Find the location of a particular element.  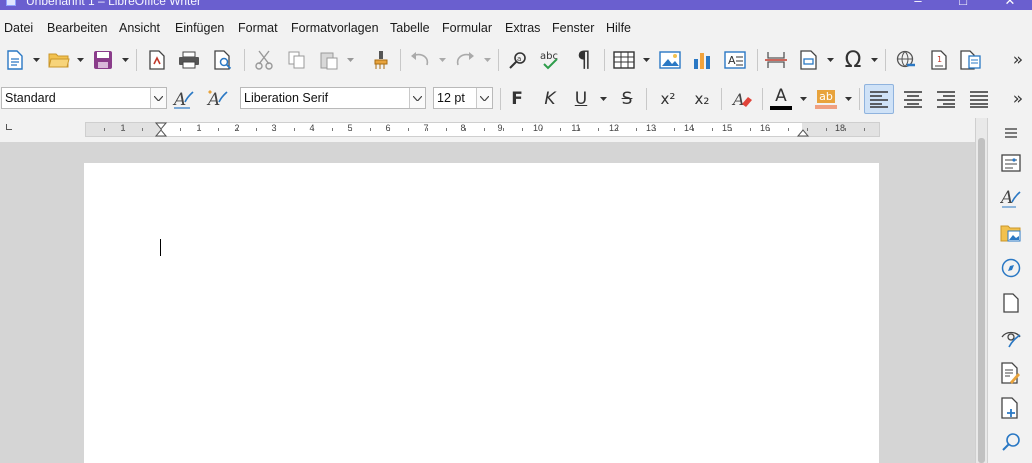

insert-chart-icon is located at coordinates (702, 60).